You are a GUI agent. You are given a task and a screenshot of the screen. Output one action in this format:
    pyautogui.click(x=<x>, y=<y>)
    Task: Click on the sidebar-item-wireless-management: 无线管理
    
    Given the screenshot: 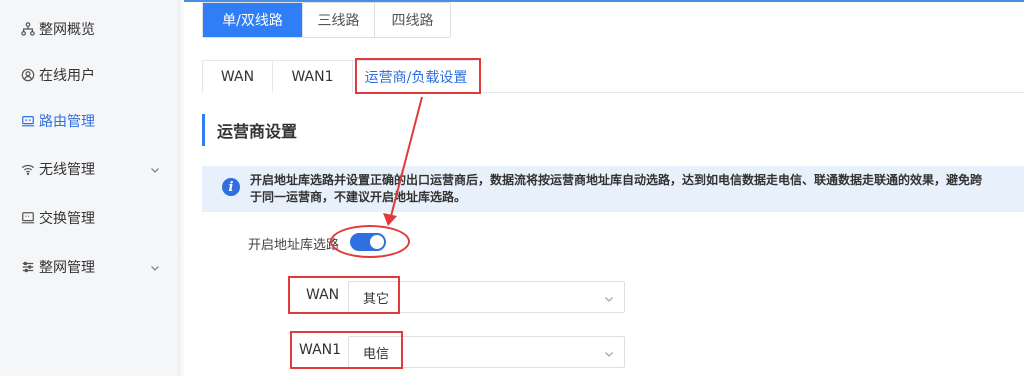 What is the action you would take?
    pyautogui.click(x=89, y=169)
    